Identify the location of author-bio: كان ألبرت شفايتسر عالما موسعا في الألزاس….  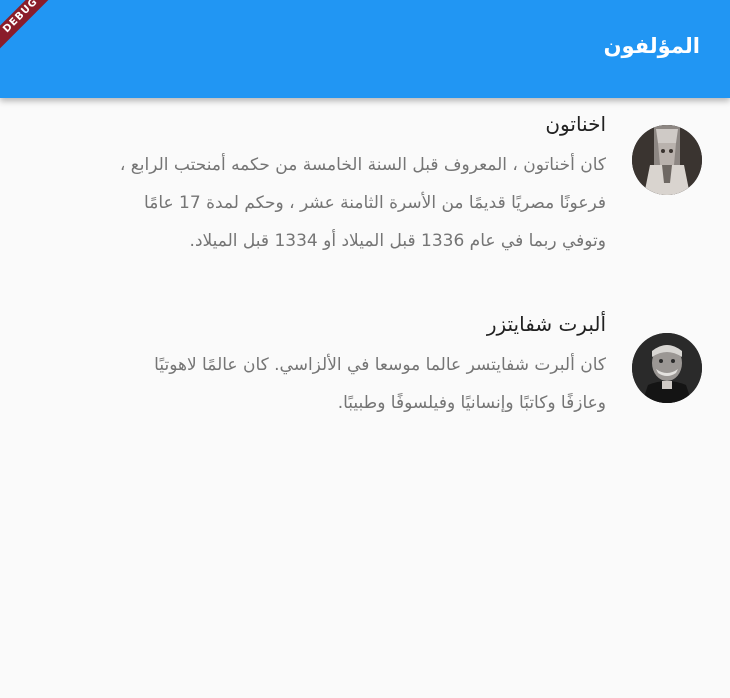
(380, 384).